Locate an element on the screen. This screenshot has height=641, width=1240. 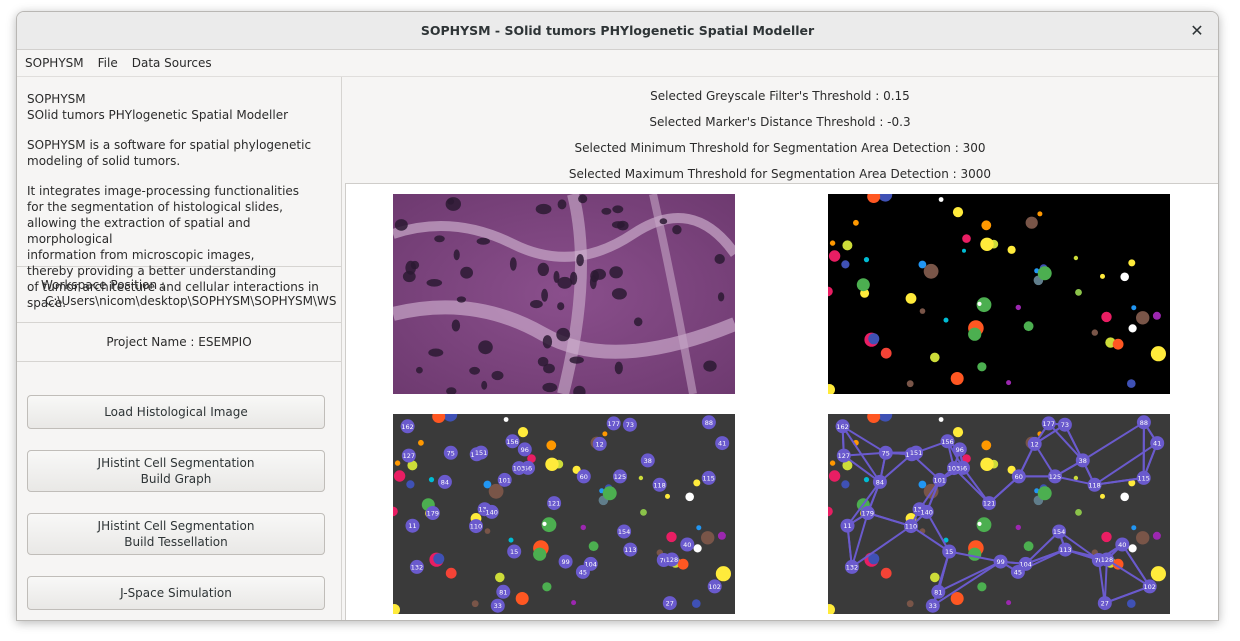
graph-node: 75 is located at coordinates (885, 452).